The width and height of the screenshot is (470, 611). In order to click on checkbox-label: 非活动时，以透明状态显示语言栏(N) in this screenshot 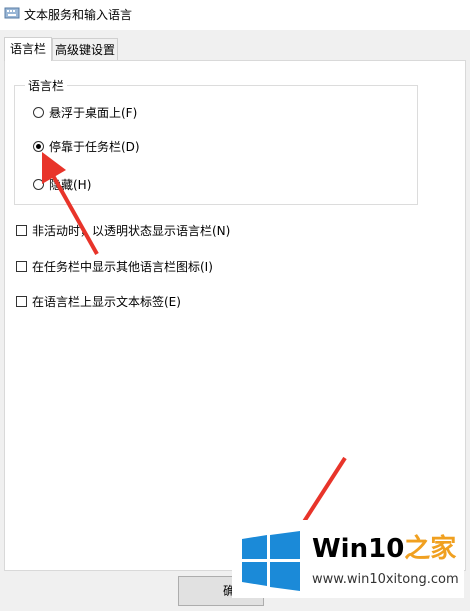, I will do `click(131, 231)`.